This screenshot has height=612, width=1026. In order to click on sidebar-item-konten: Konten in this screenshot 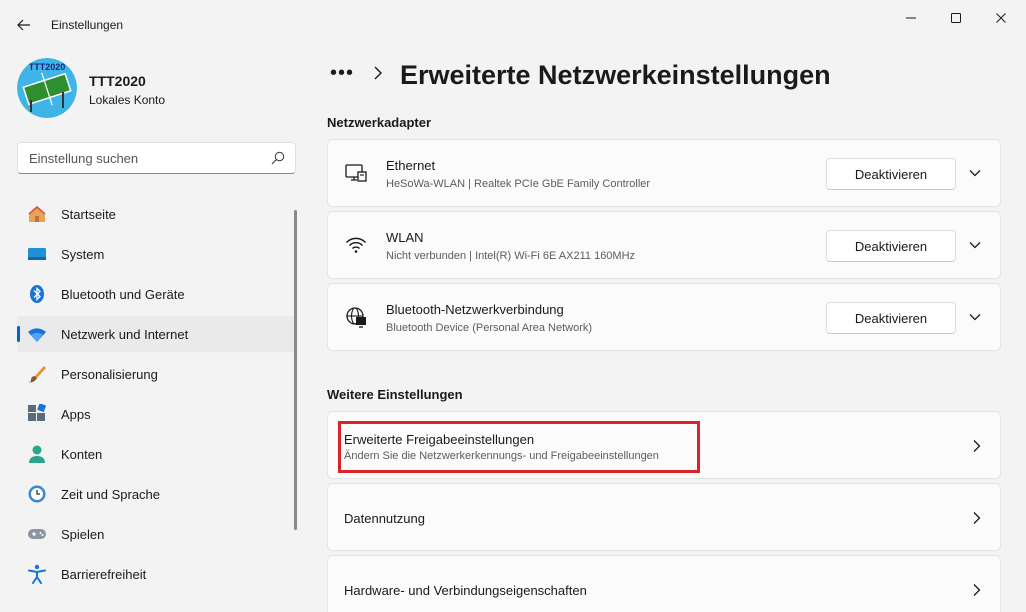, I will do `click(156, 454)`.